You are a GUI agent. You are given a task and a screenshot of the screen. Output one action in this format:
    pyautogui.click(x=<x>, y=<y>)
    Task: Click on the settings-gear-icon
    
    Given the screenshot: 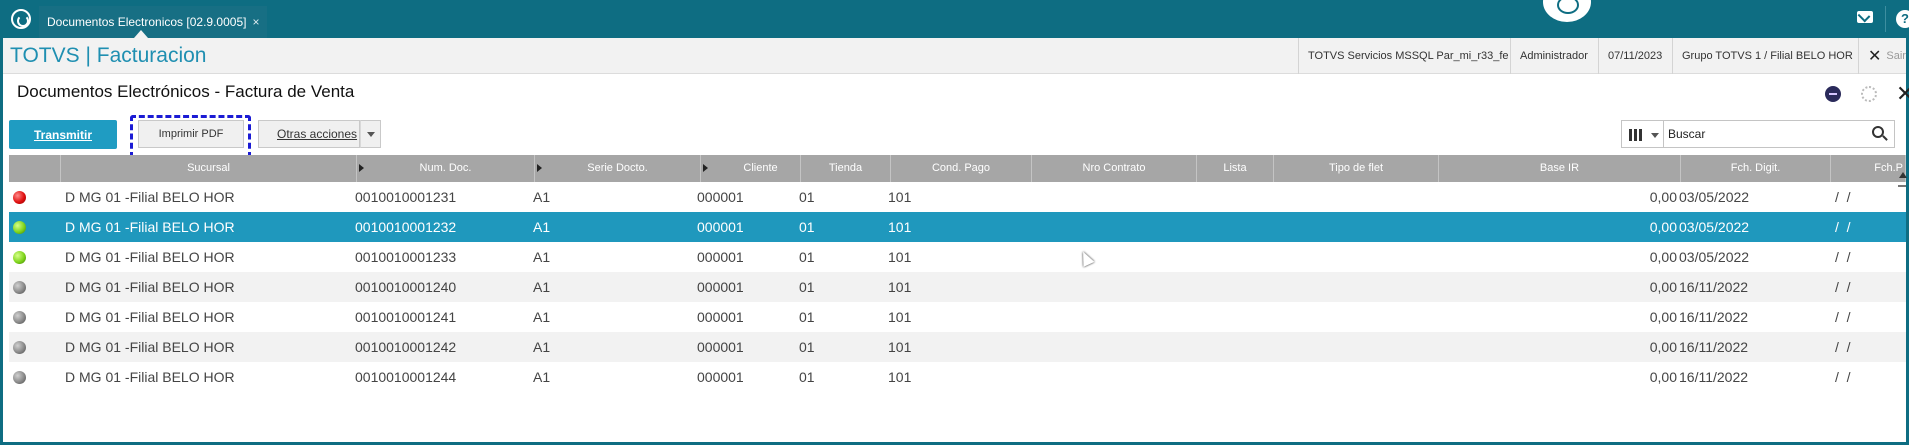 What is the action you would take?
    pyautogui.click(x=1869, y=94)
    